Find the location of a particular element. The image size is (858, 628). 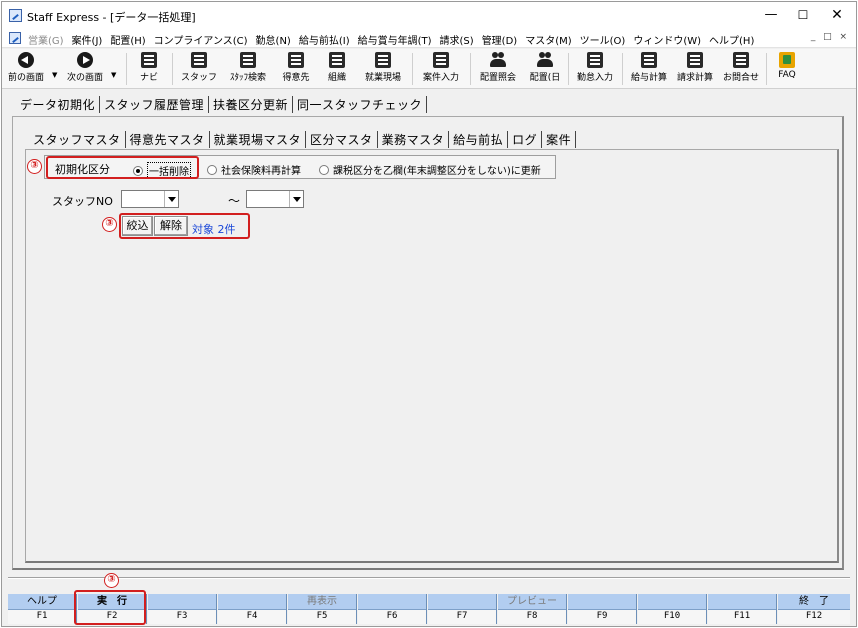

faq-button: FAQ is located at coordinates (787, 69).